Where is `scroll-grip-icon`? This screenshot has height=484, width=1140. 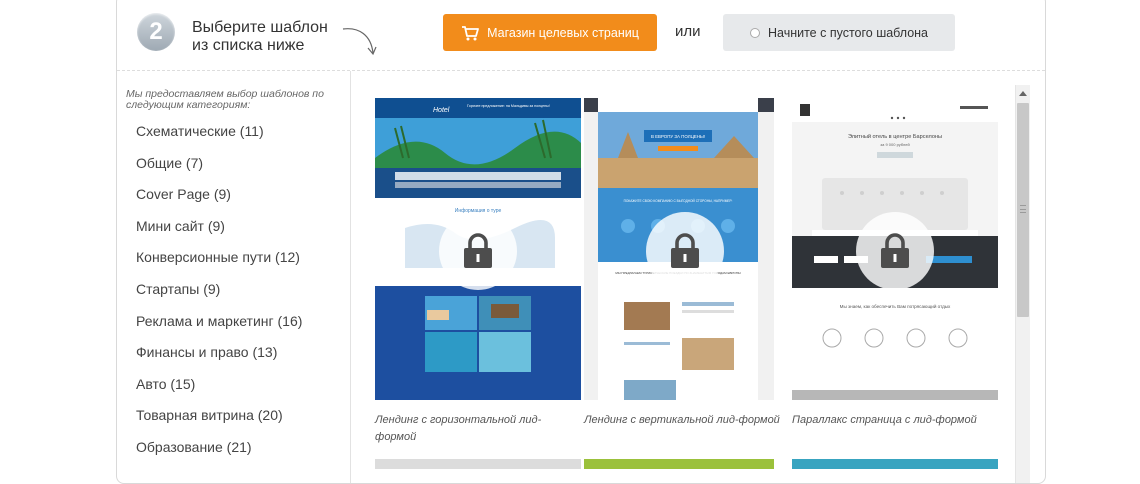 scroll-grip-icon is located at coordinates (1023, 209).